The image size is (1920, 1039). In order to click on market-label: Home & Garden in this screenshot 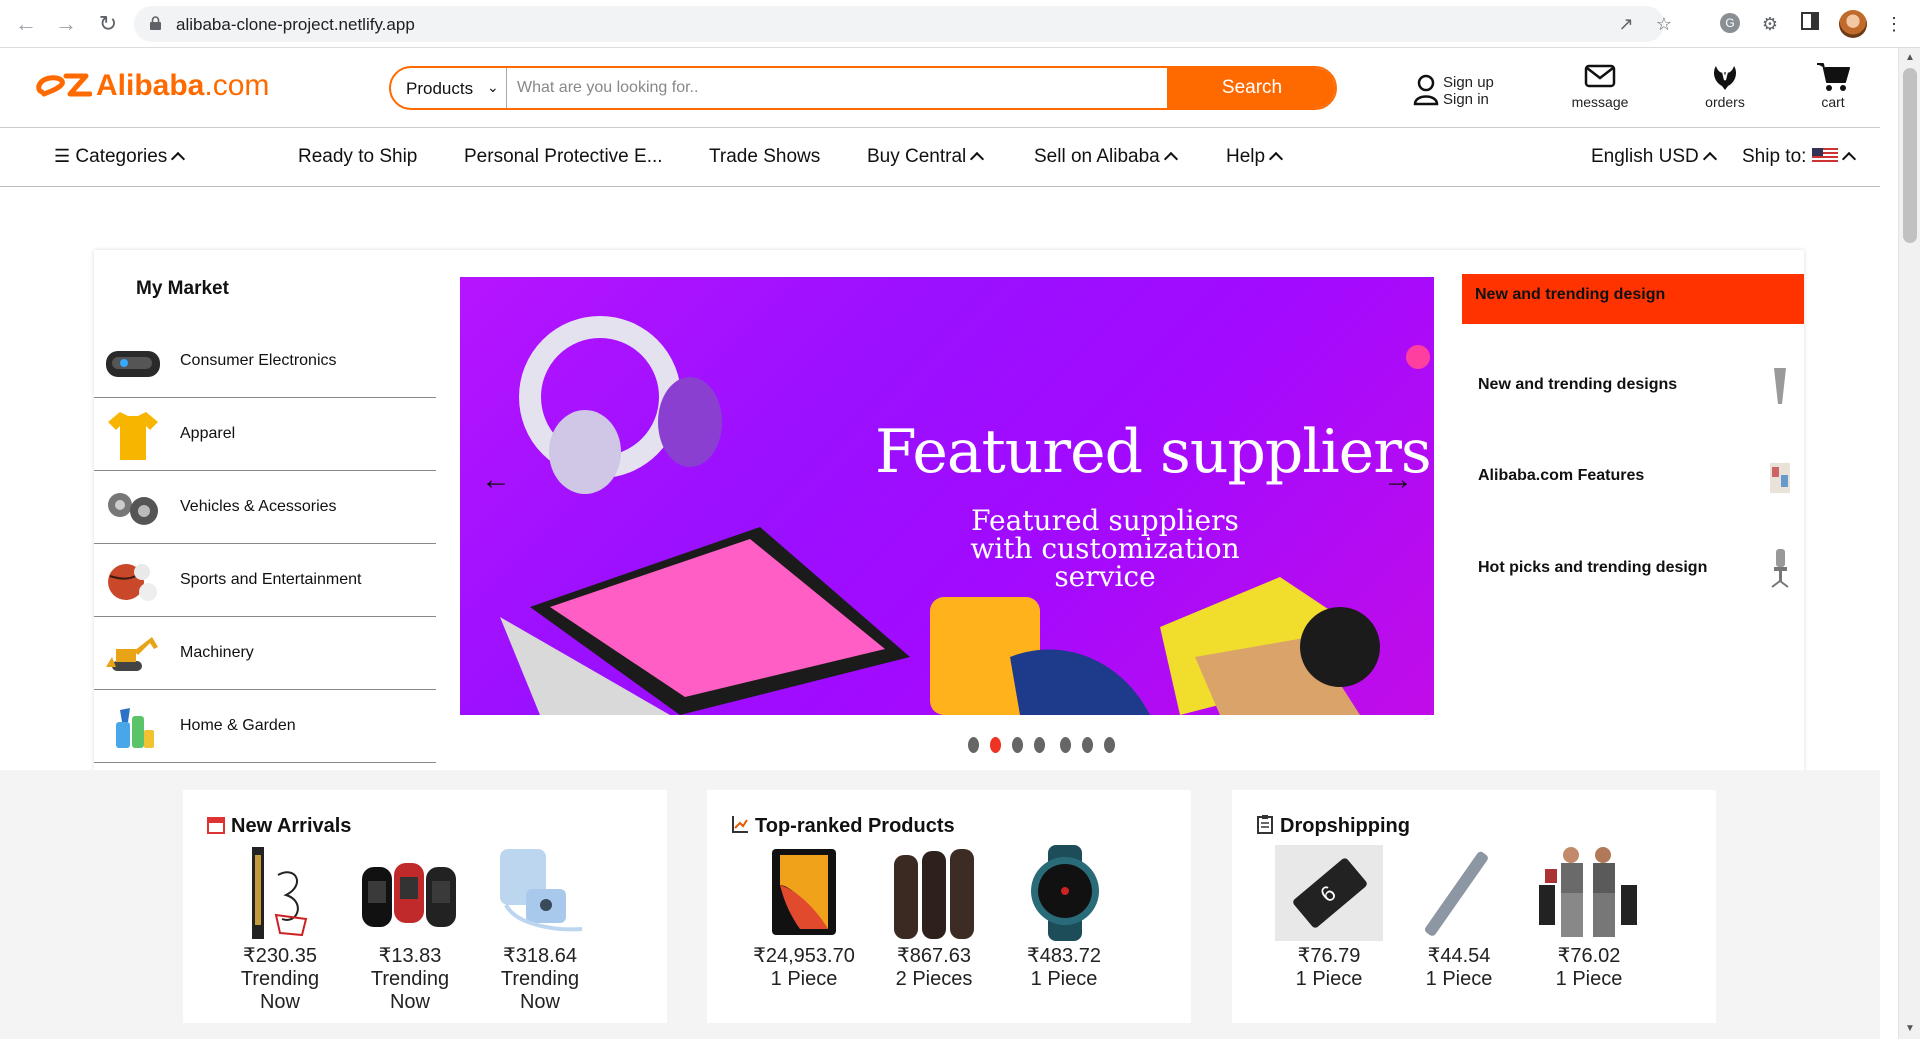, I will do `click(238, 725)`.